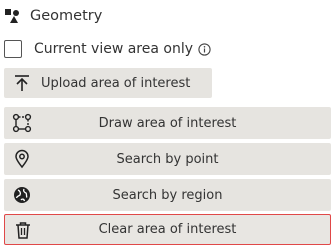  What do you see at coordinates (116, 83) in the screenshot?
I see `upload-area-label: Upload area of interest` at bounding box center [116, 83].